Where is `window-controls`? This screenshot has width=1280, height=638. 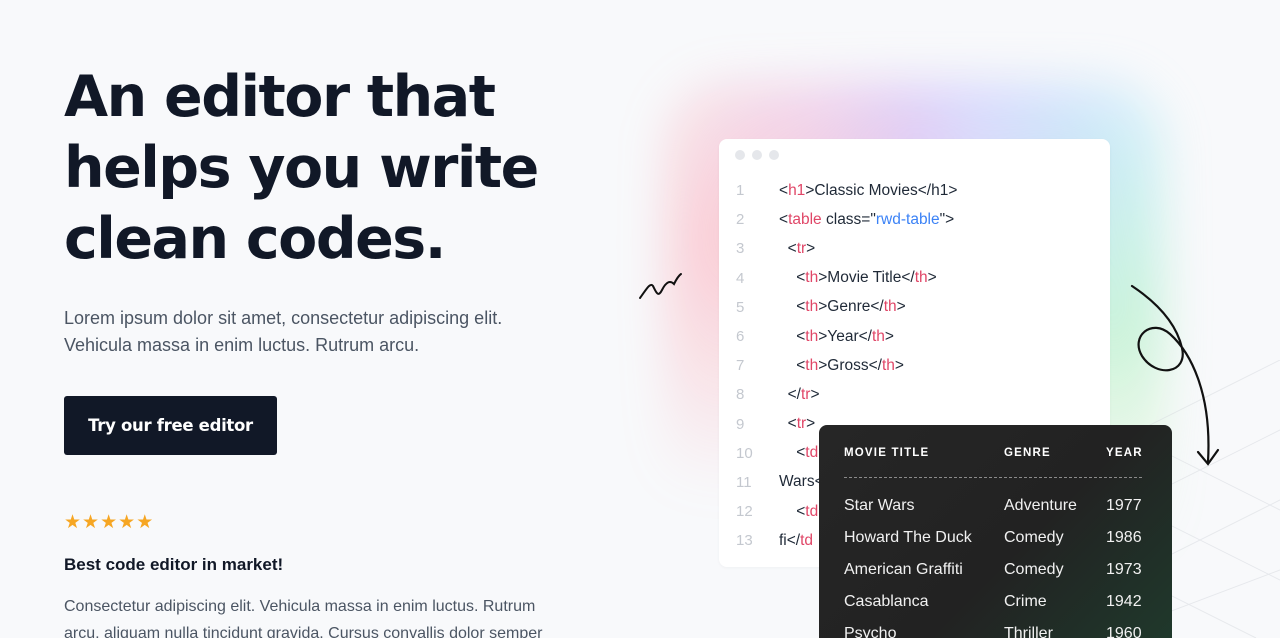 window-controls is located at coordinates (757, 155).